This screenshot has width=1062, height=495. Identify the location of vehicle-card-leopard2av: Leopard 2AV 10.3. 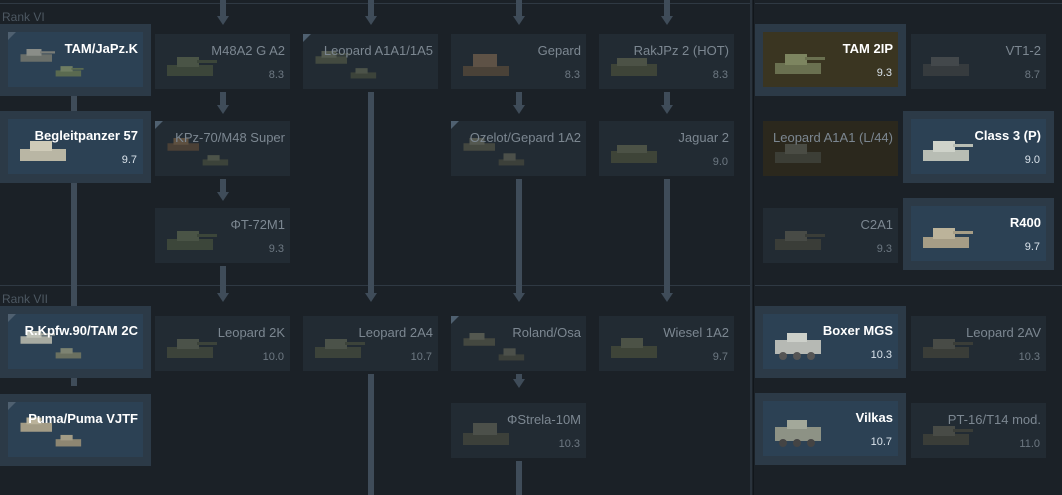
(978, 343).